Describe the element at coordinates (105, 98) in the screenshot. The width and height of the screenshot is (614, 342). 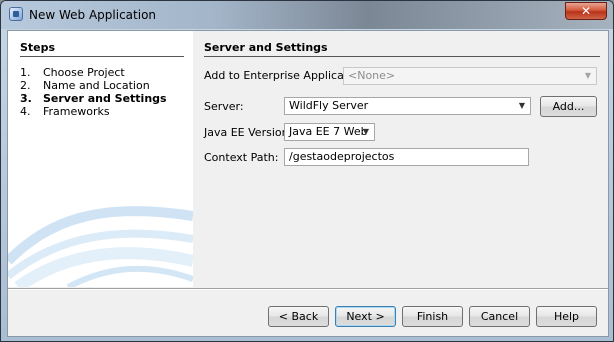
I see `step-label: Server and Settings` at that location.